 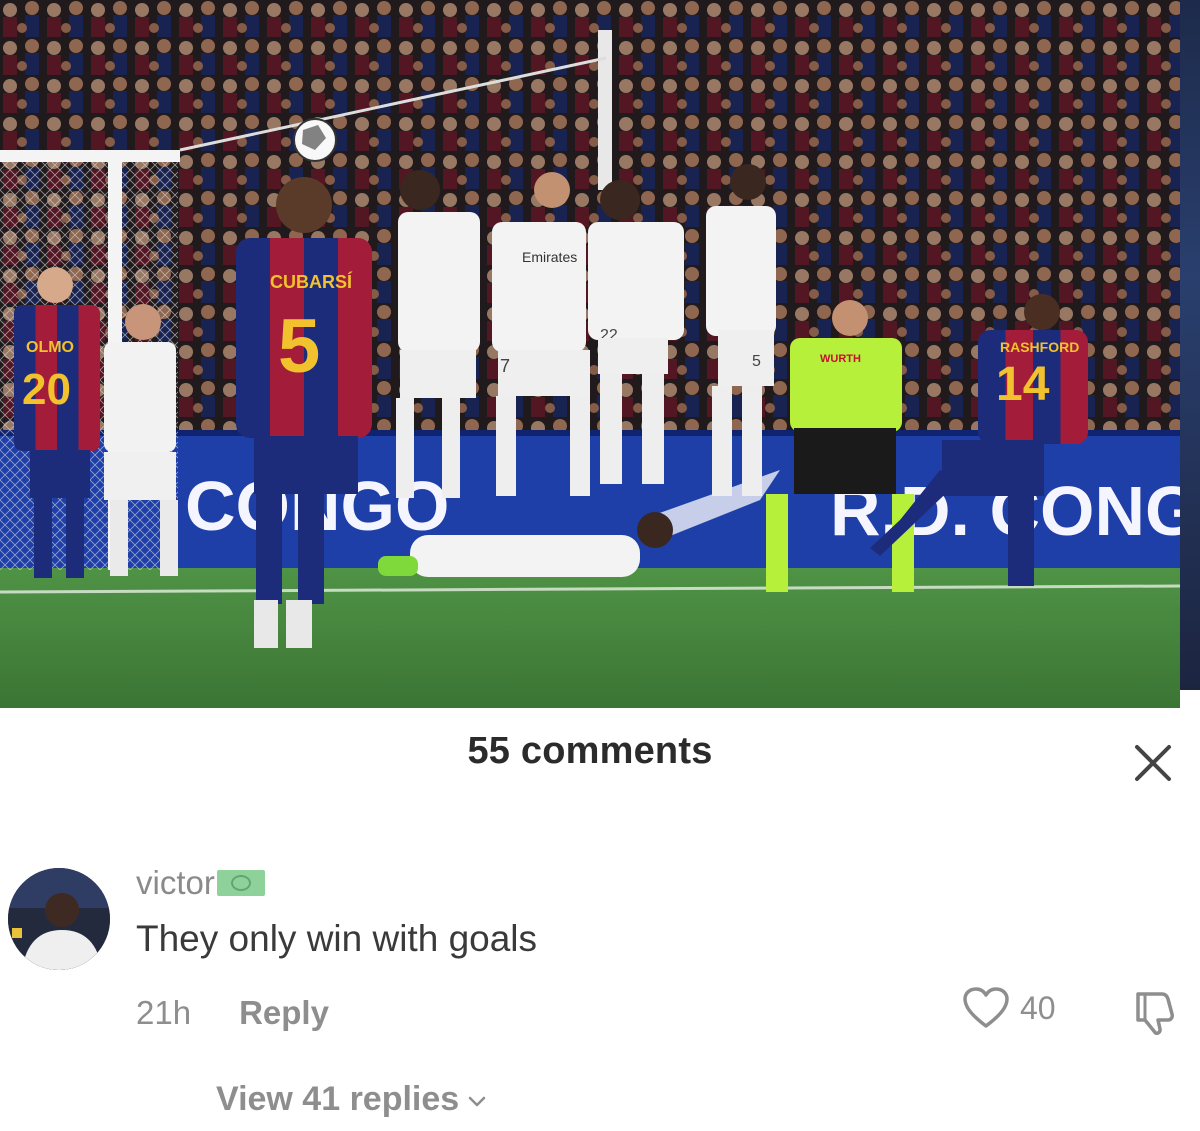 I want to click on view-replies-label: View 41 replies, so click(x=338, y=1099).